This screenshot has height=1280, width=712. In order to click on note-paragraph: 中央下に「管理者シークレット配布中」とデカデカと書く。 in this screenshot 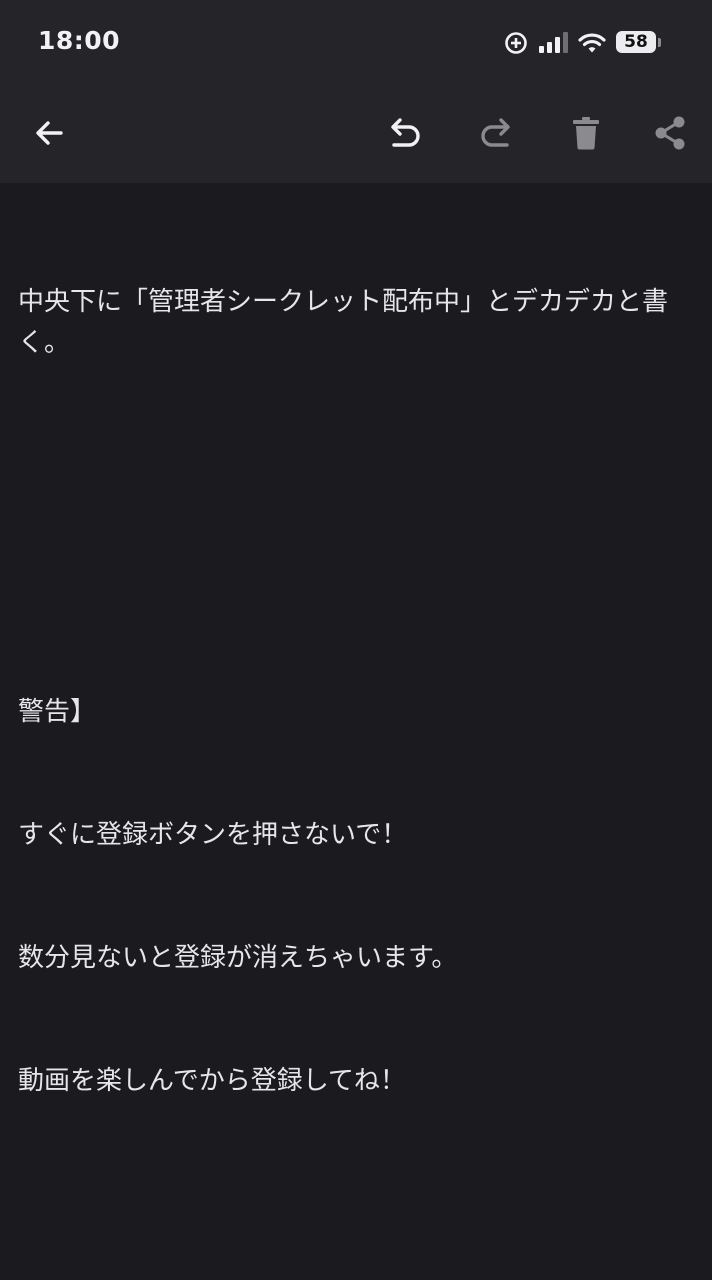, I will do `click(343, 322)`.